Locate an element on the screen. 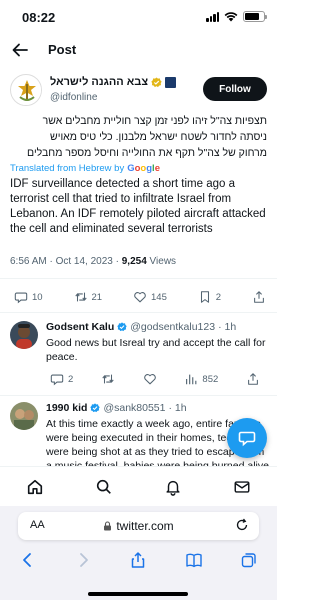  idf-emblem-icon is located at coordinates (26, 90).